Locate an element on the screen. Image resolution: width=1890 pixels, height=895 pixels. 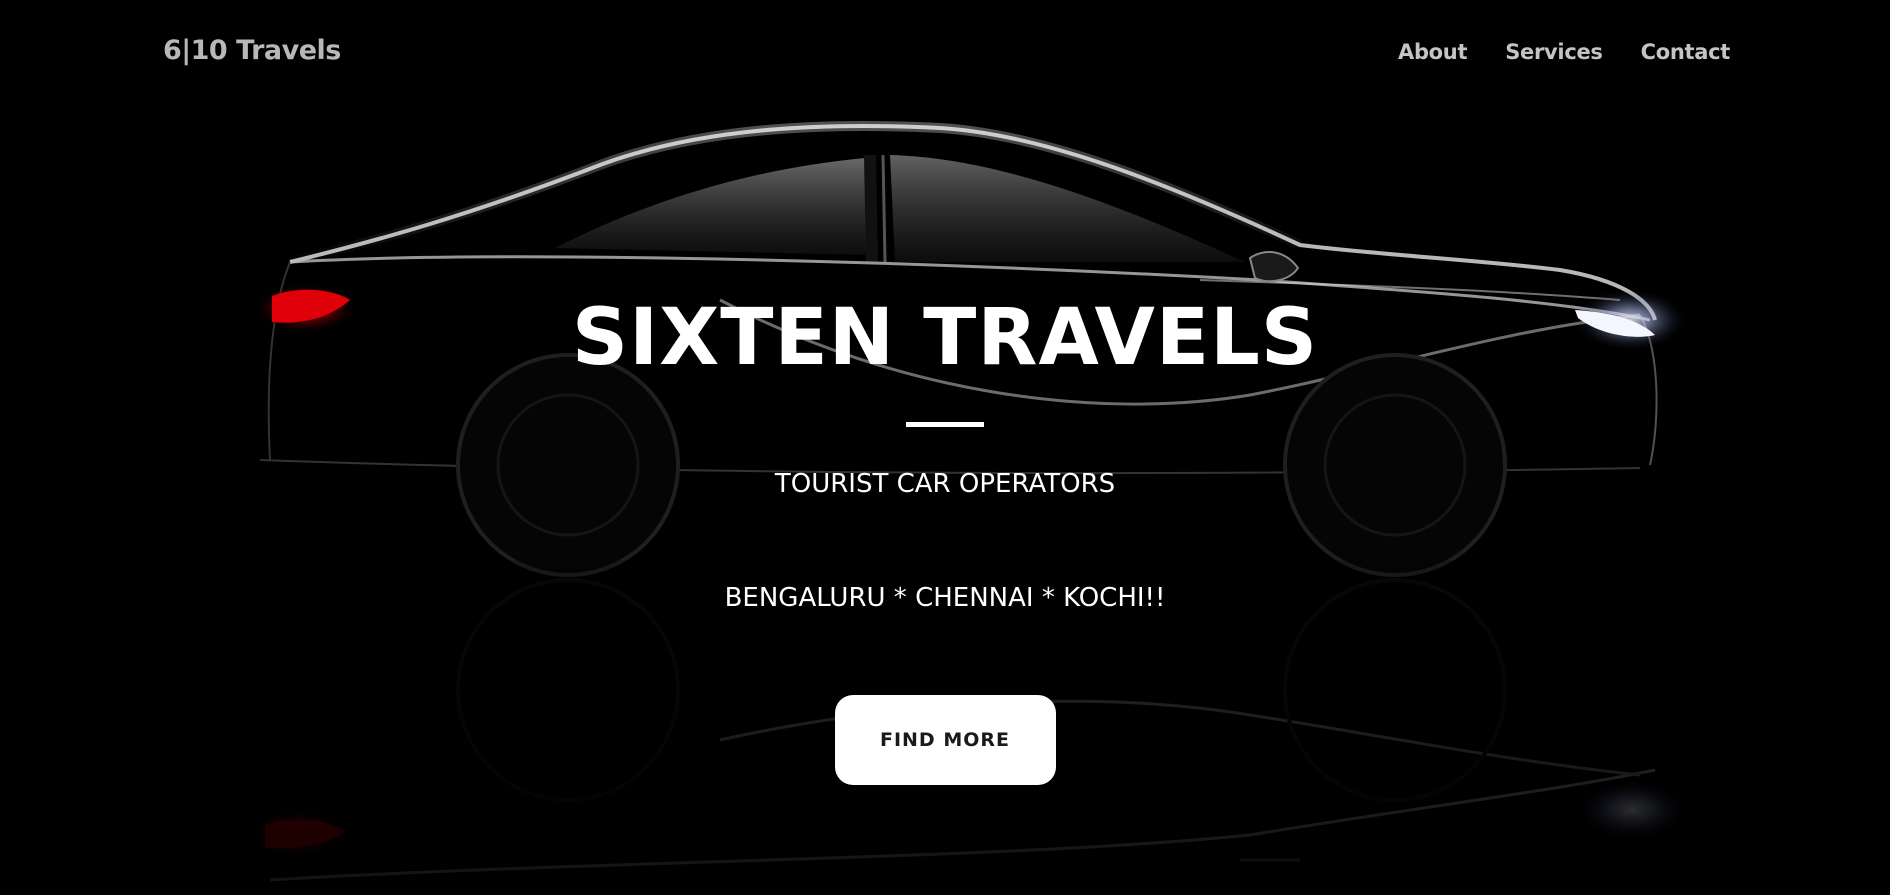
hero-title: SIXTEN TRAVELS is located at coordinates (945, 338).